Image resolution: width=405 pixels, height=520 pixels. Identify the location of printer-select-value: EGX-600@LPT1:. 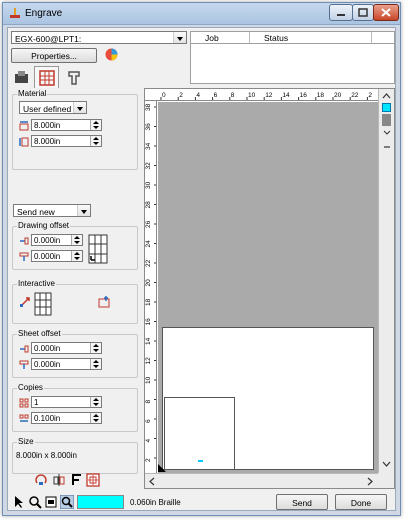
(48, 39).